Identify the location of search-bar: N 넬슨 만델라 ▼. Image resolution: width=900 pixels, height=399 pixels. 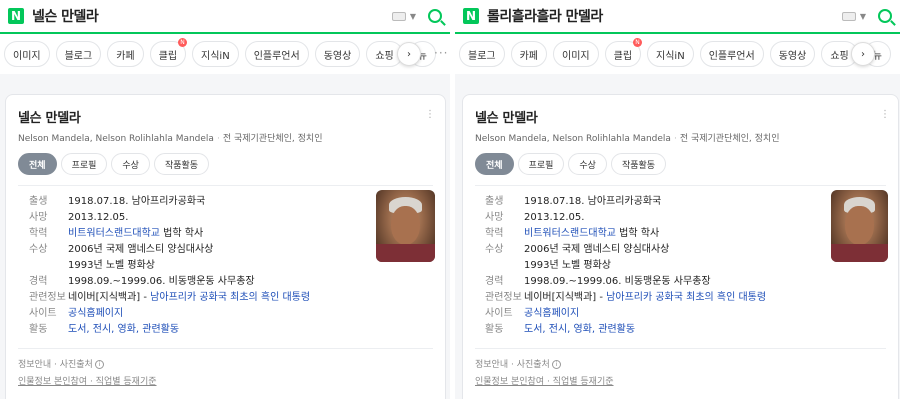
(225, 17).